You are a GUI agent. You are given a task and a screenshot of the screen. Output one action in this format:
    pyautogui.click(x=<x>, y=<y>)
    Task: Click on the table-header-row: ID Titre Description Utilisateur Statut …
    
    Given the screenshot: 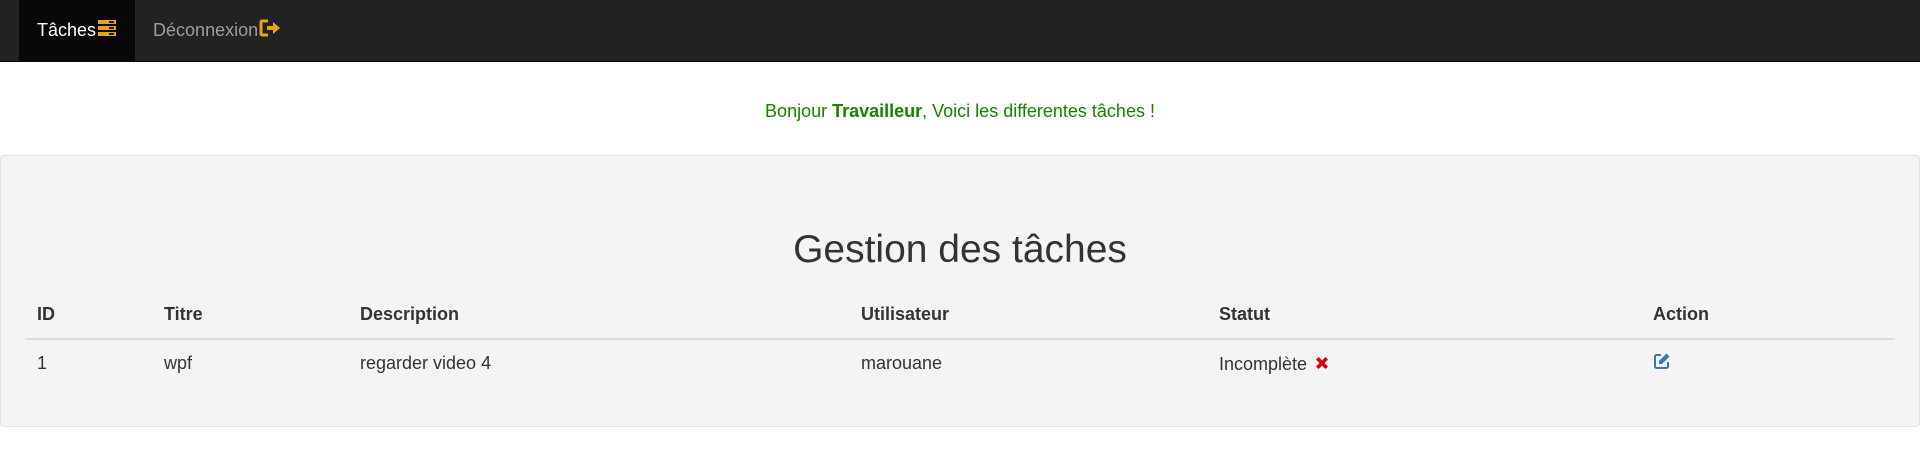 What is the action you would take?
    pyautogui.click(x=960, y=315)
    